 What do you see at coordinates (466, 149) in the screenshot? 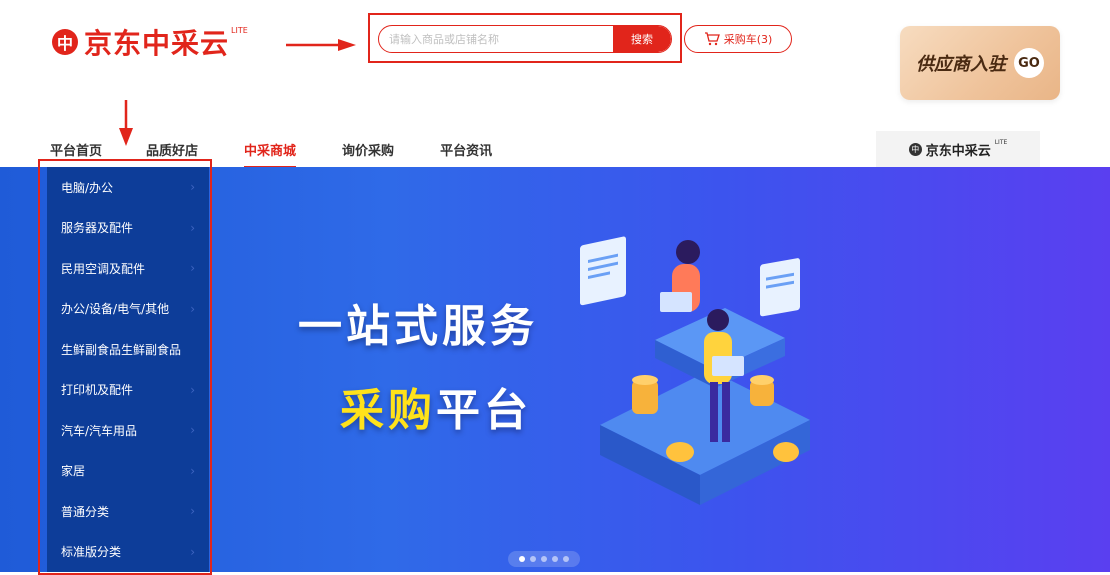
I see `nav-item-news: 平台资讯` at bounding box center [466, 149].